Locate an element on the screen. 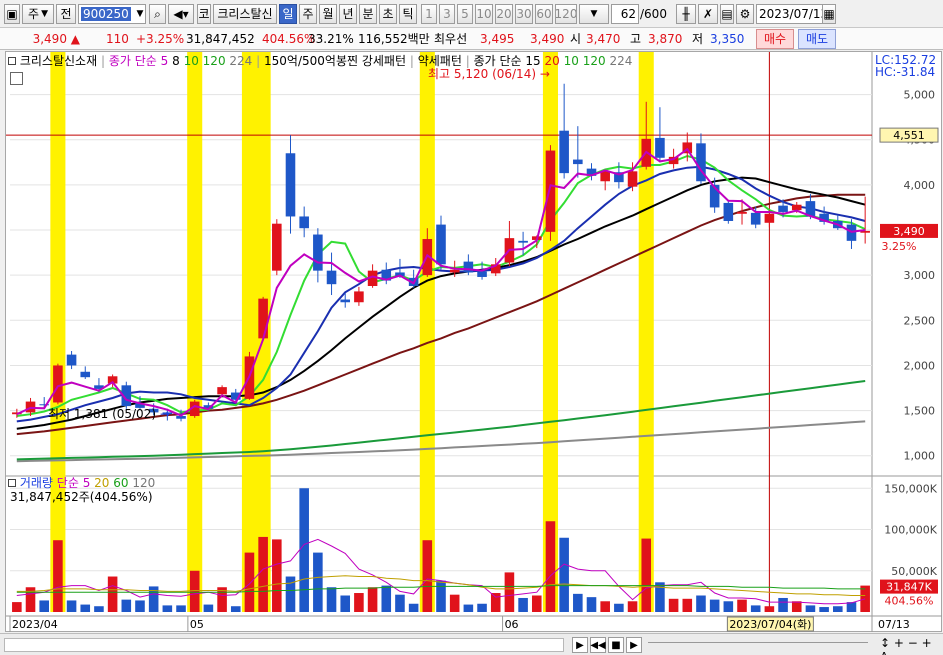 This screenshot has width=943, height=655. tick-120-button: 120 is located at coordinates (566, 14).